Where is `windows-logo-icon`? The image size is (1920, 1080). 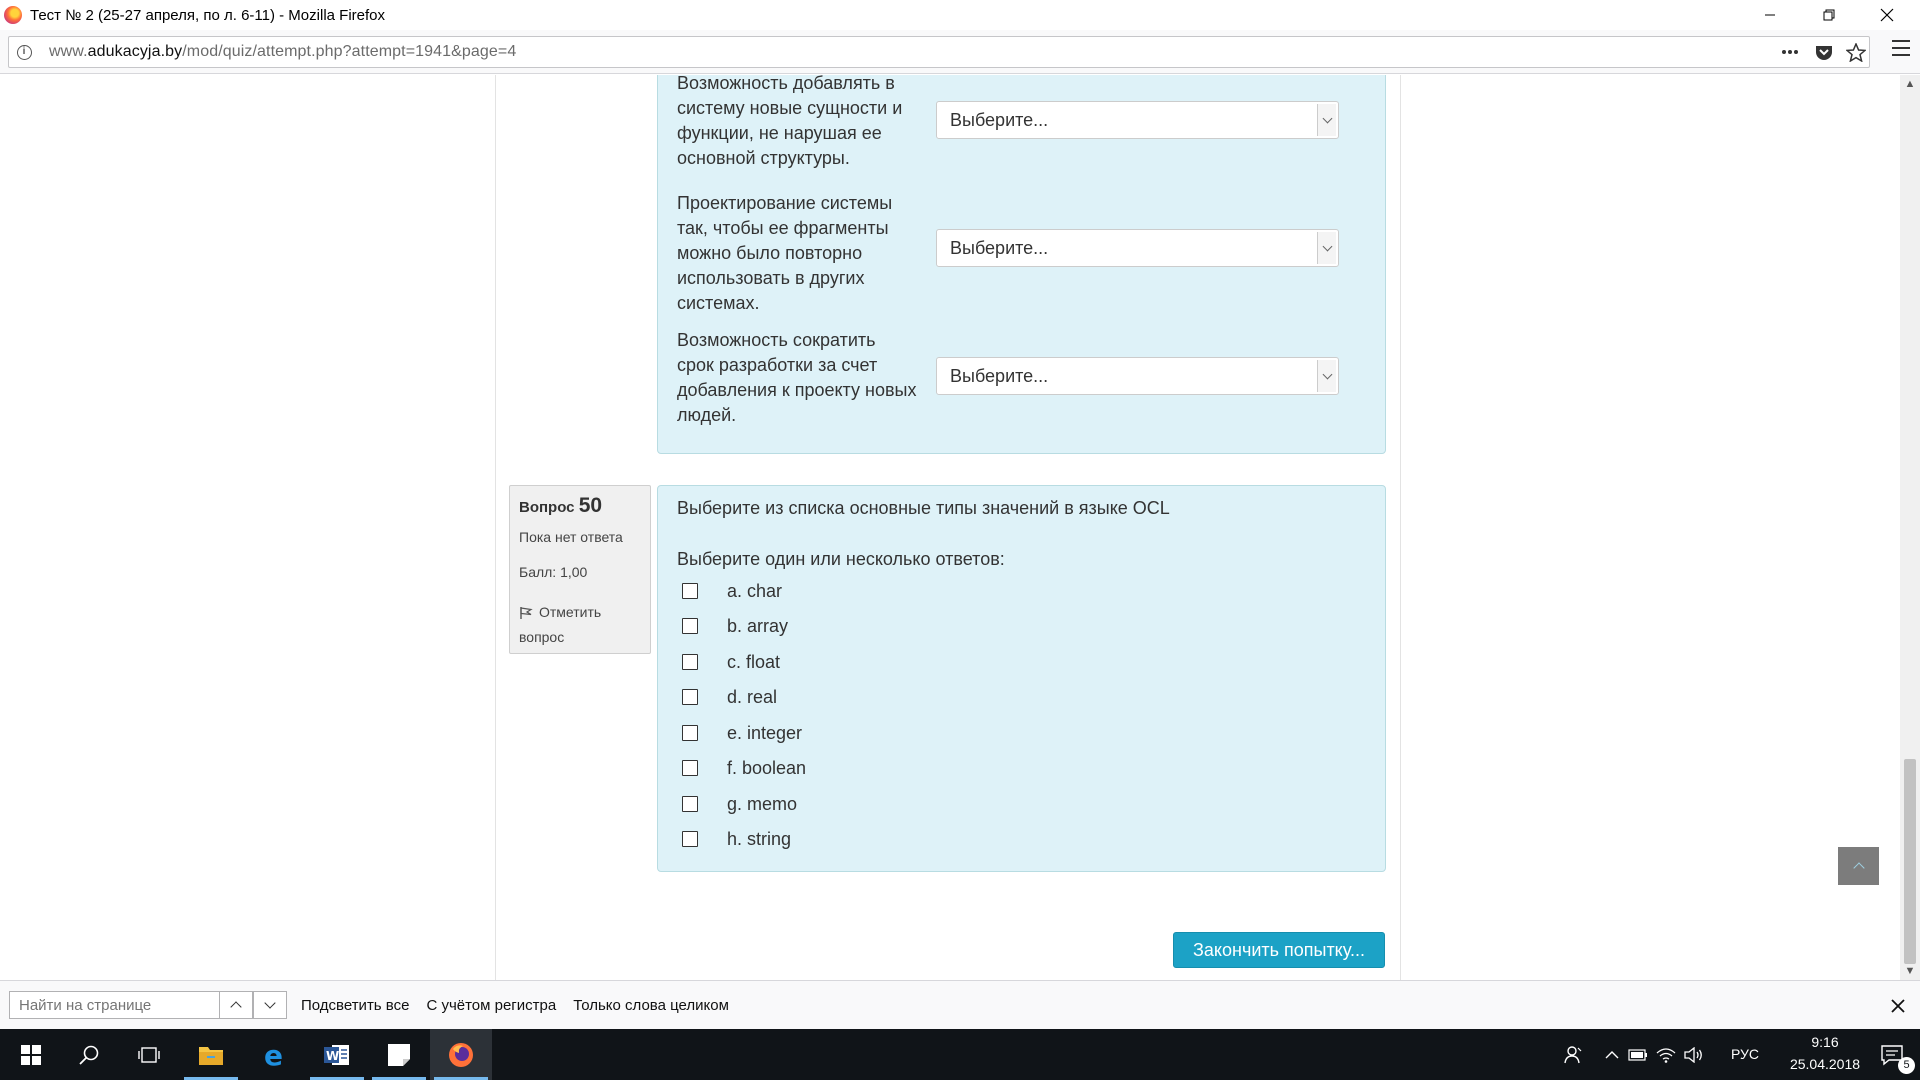
windows-logo-icon is located at coordinates (31, 1054).